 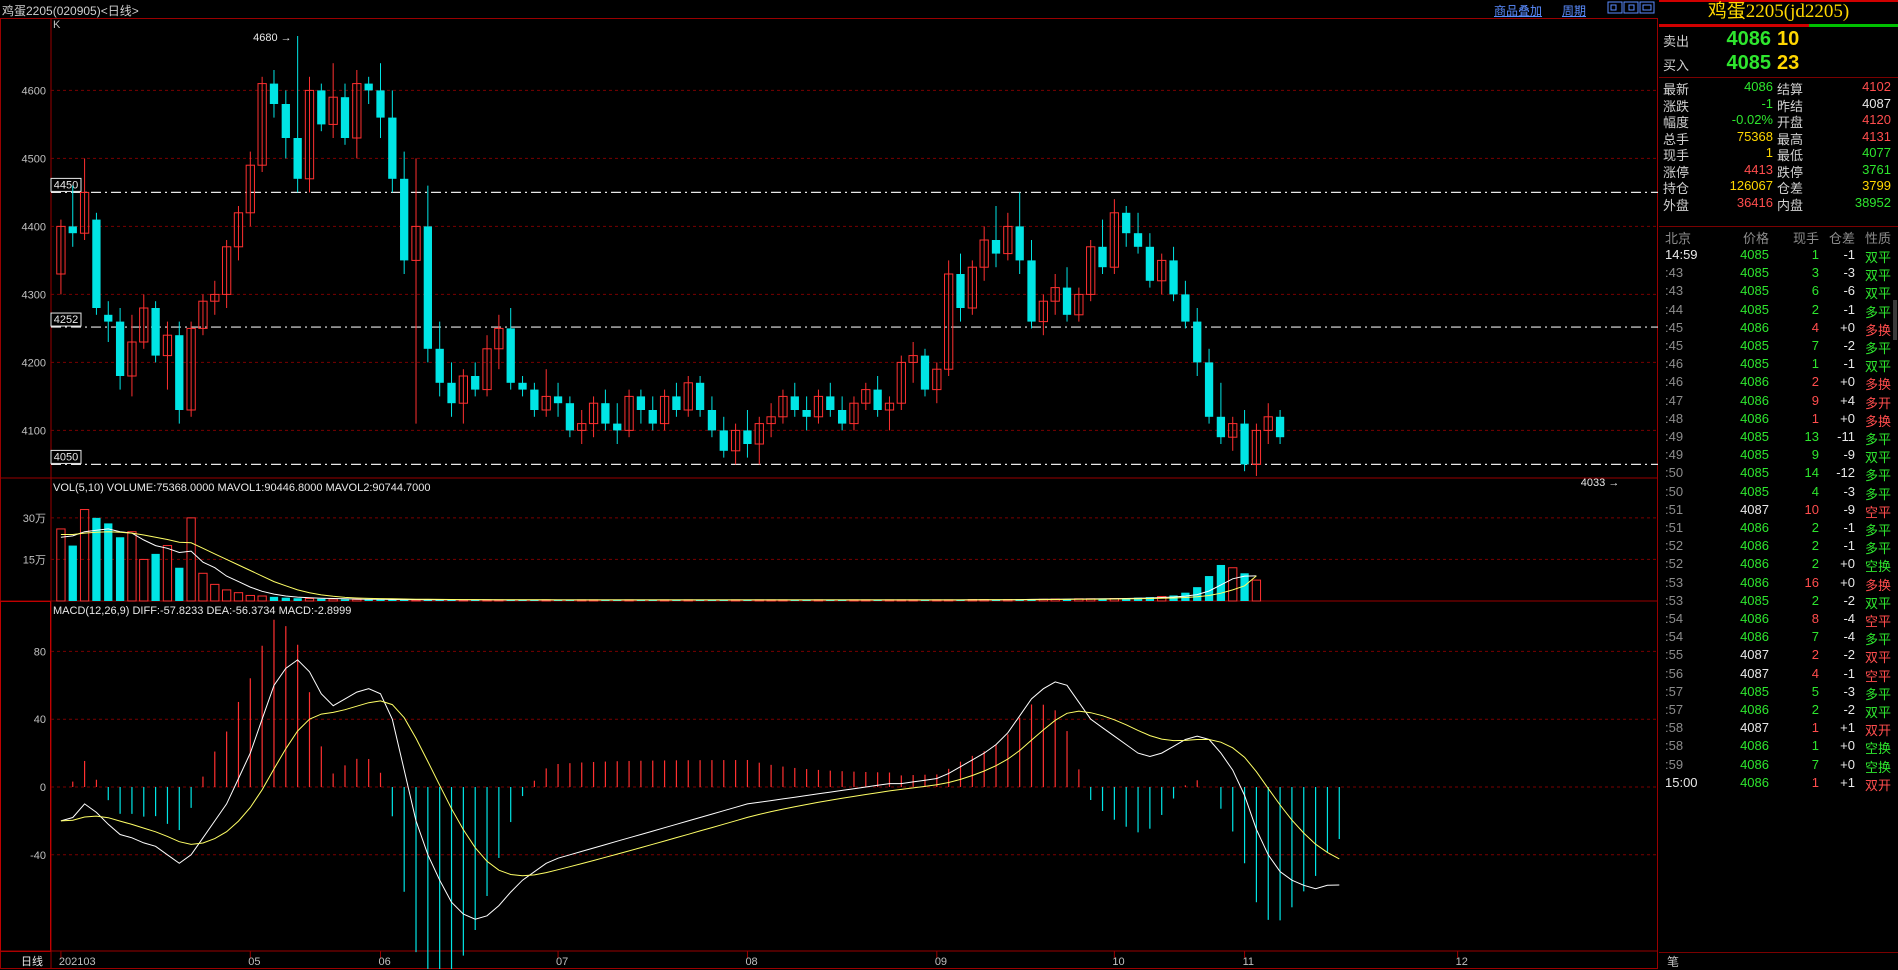 I want to click on tick-row: :50 4085 4 -3 多平, so click(x=1778, y=493).